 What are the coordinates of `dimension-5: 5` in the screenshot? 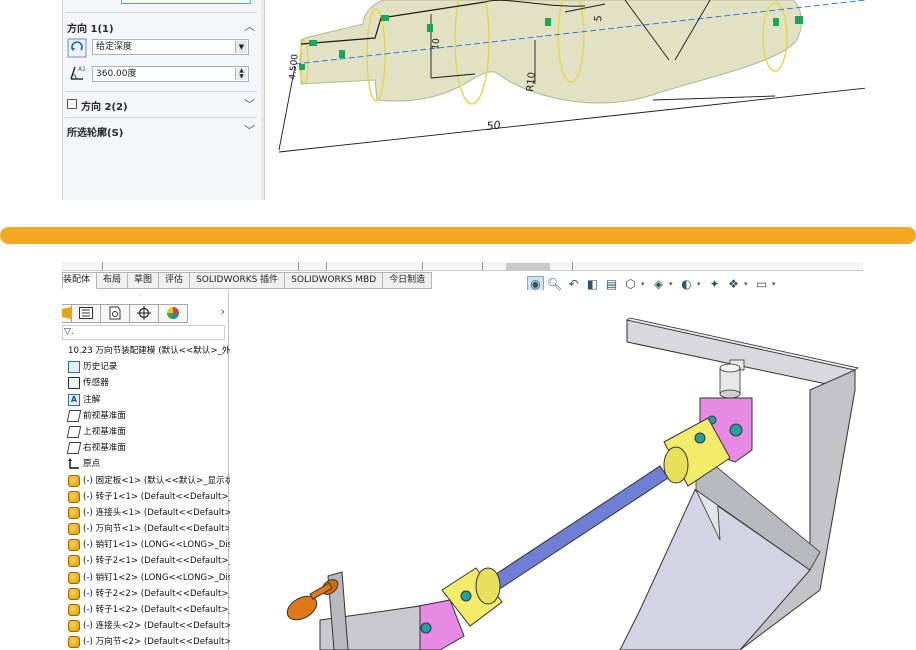 It's located at (599, 18).